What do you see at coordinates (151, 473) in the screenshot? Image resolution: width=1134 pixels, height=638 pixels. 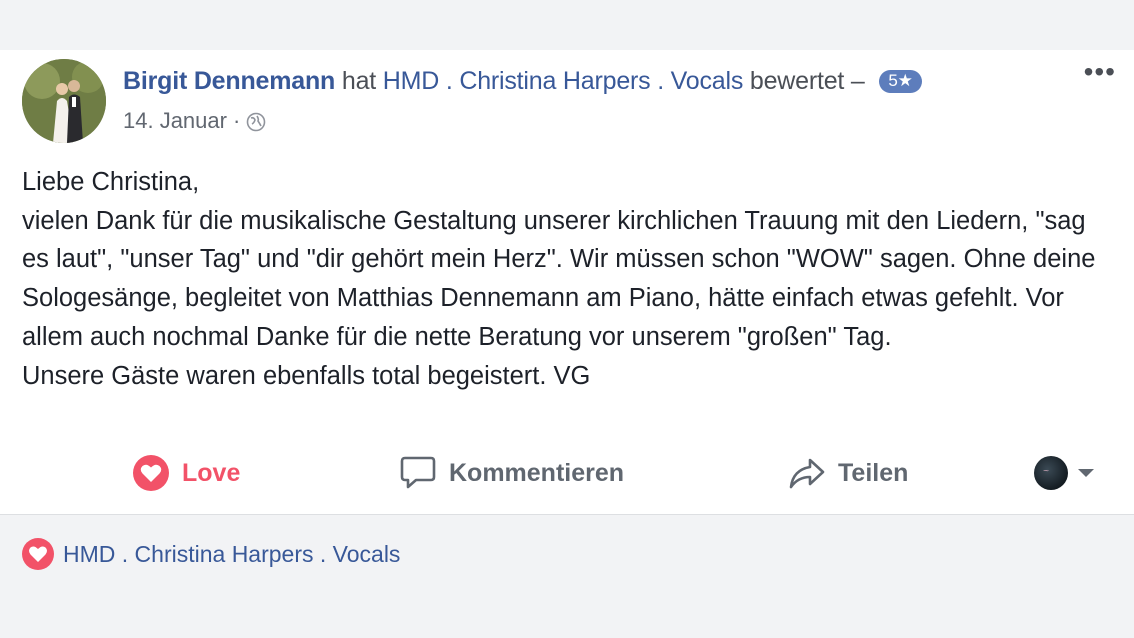 I see `heart-icon` at bounding box center [151, 473].